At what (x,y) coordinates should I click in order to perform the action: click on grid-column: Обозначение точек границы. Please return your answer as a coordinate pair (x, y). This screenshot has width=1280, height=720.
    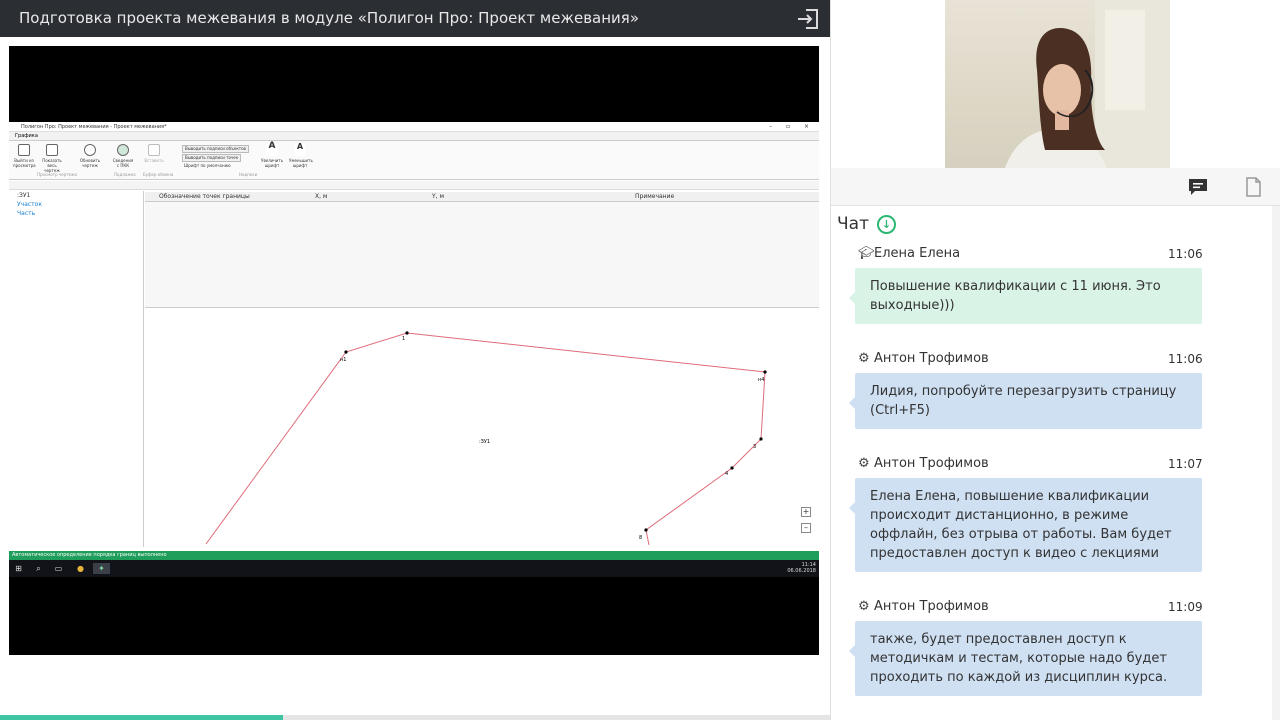
    Looking at the image, I should click on (204, 196).